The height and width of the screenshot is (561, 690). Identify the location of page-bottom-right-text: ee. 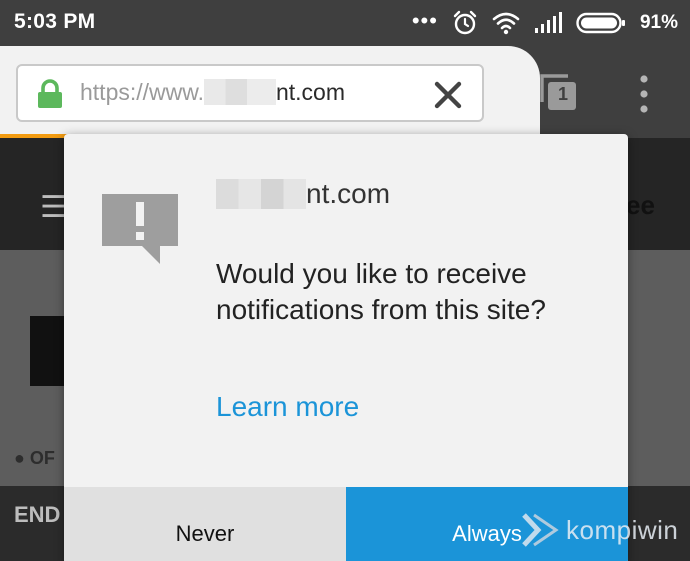
(640, 205).